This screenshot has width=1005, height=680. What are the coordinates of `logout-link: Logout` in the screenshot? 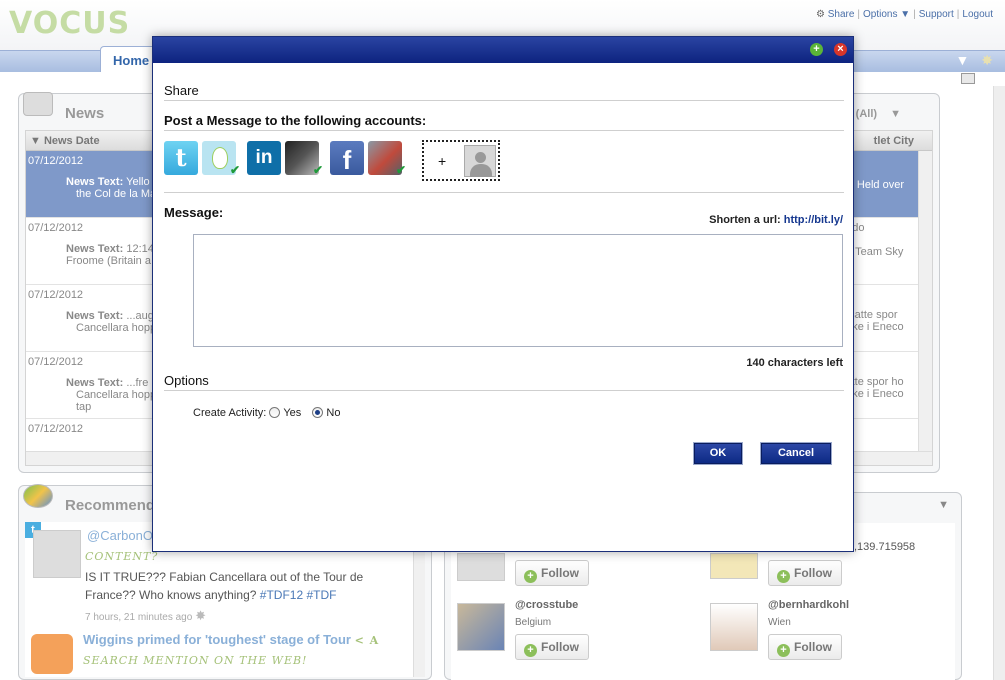 It's located at (977, 14).